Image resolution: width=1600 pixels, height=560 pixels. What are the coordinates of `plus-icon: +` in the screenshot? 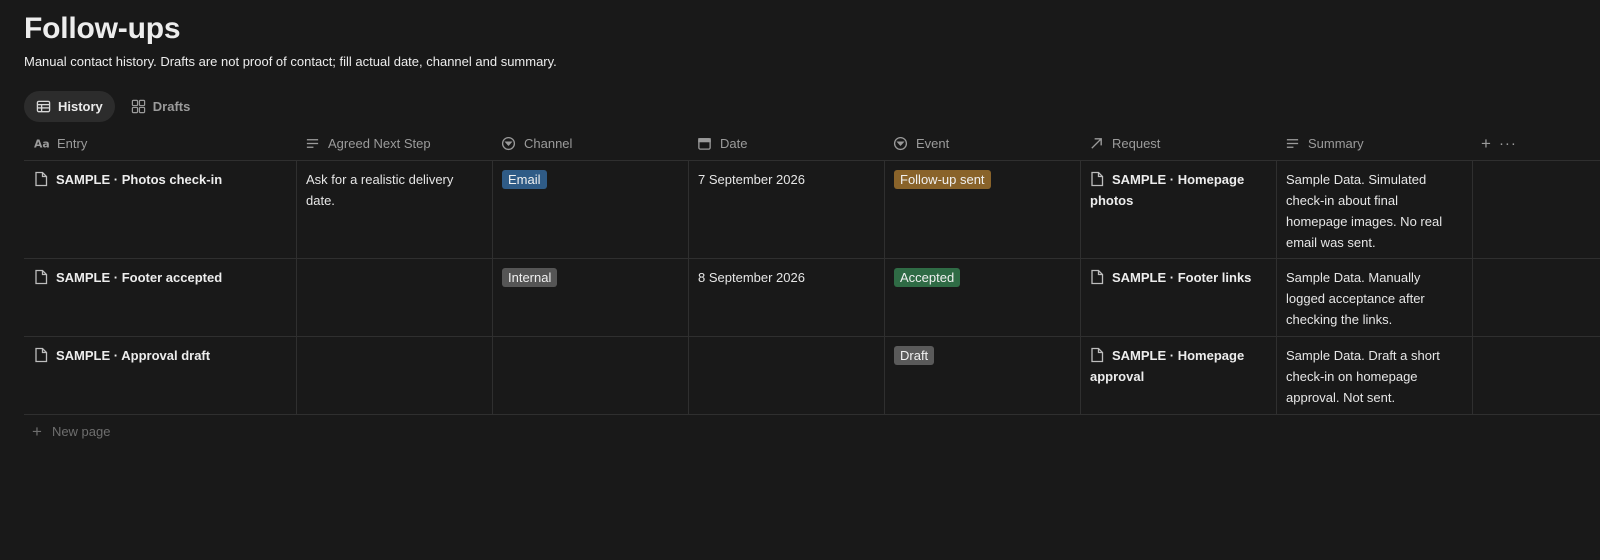 It's located at (37, 431).